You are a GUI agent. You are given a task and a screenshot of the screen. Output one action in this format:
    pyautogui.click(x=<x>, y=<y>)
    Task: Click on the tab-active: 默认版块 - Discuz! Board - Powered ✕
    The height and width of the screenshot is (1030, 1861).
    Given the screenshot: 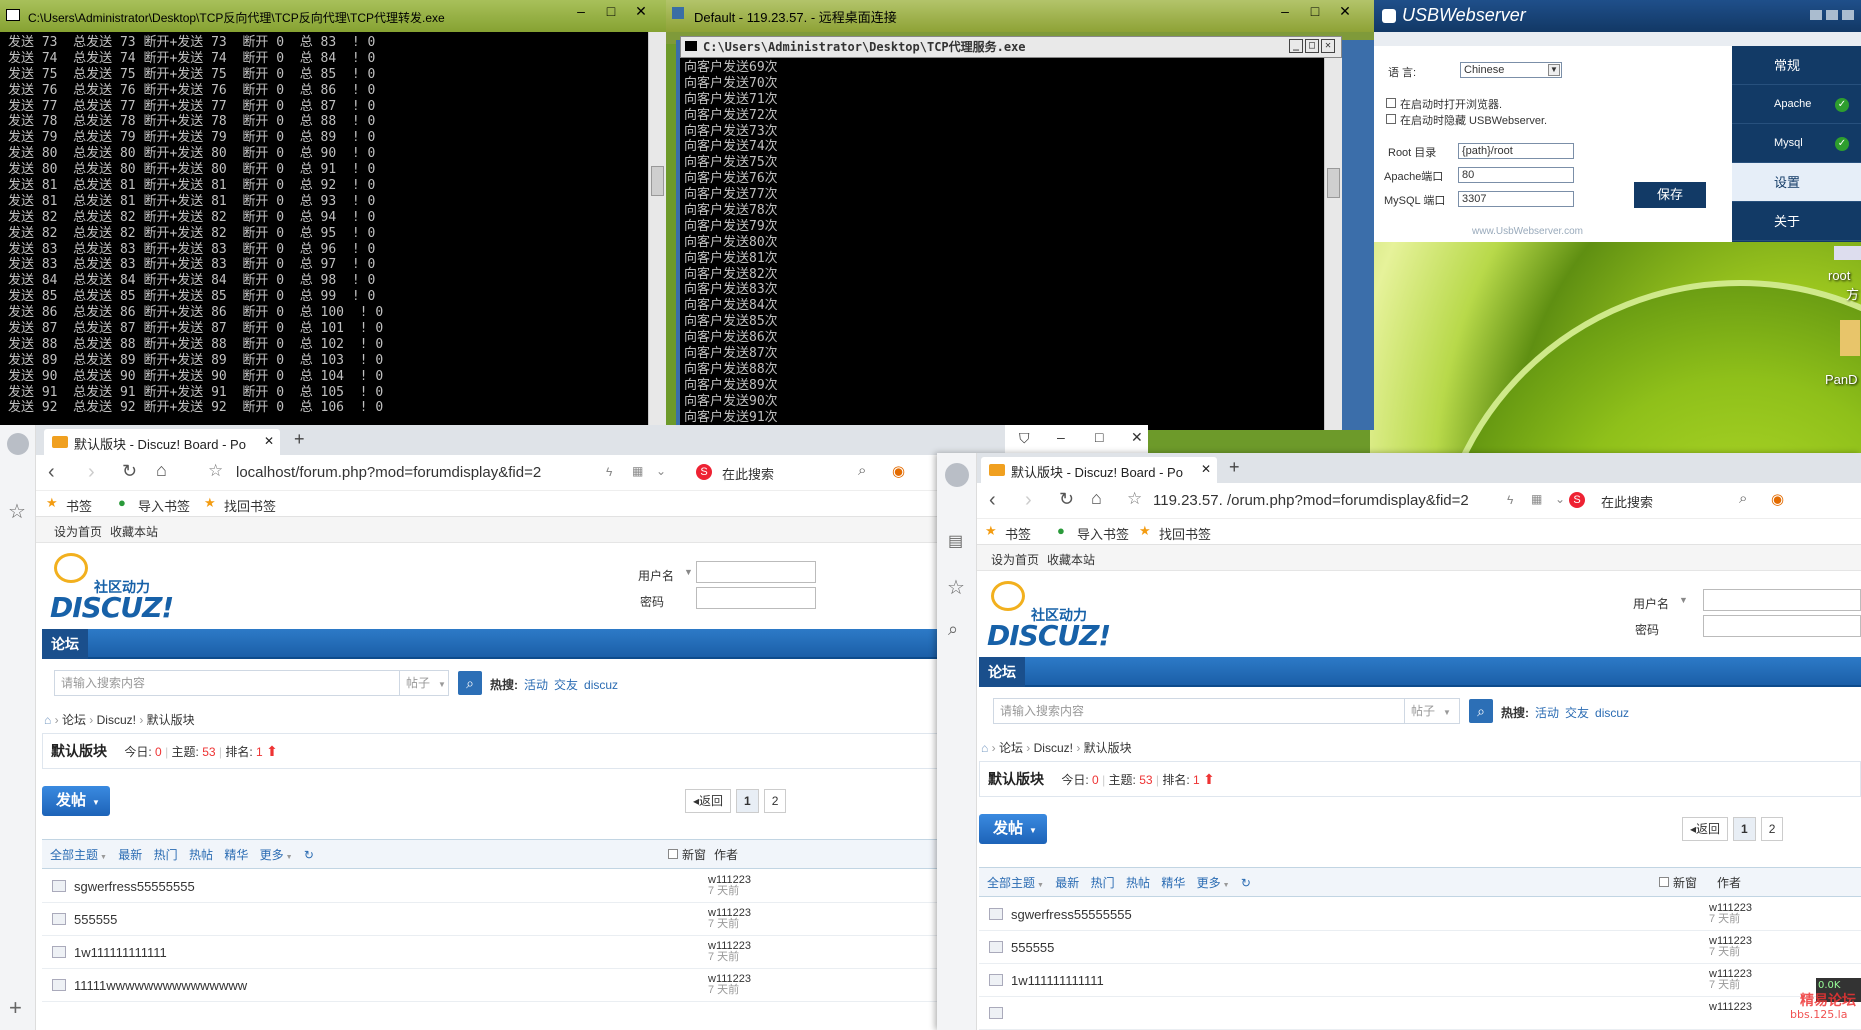 What is the action you would take?
    pyautogui.click(x=162, y=442)
    